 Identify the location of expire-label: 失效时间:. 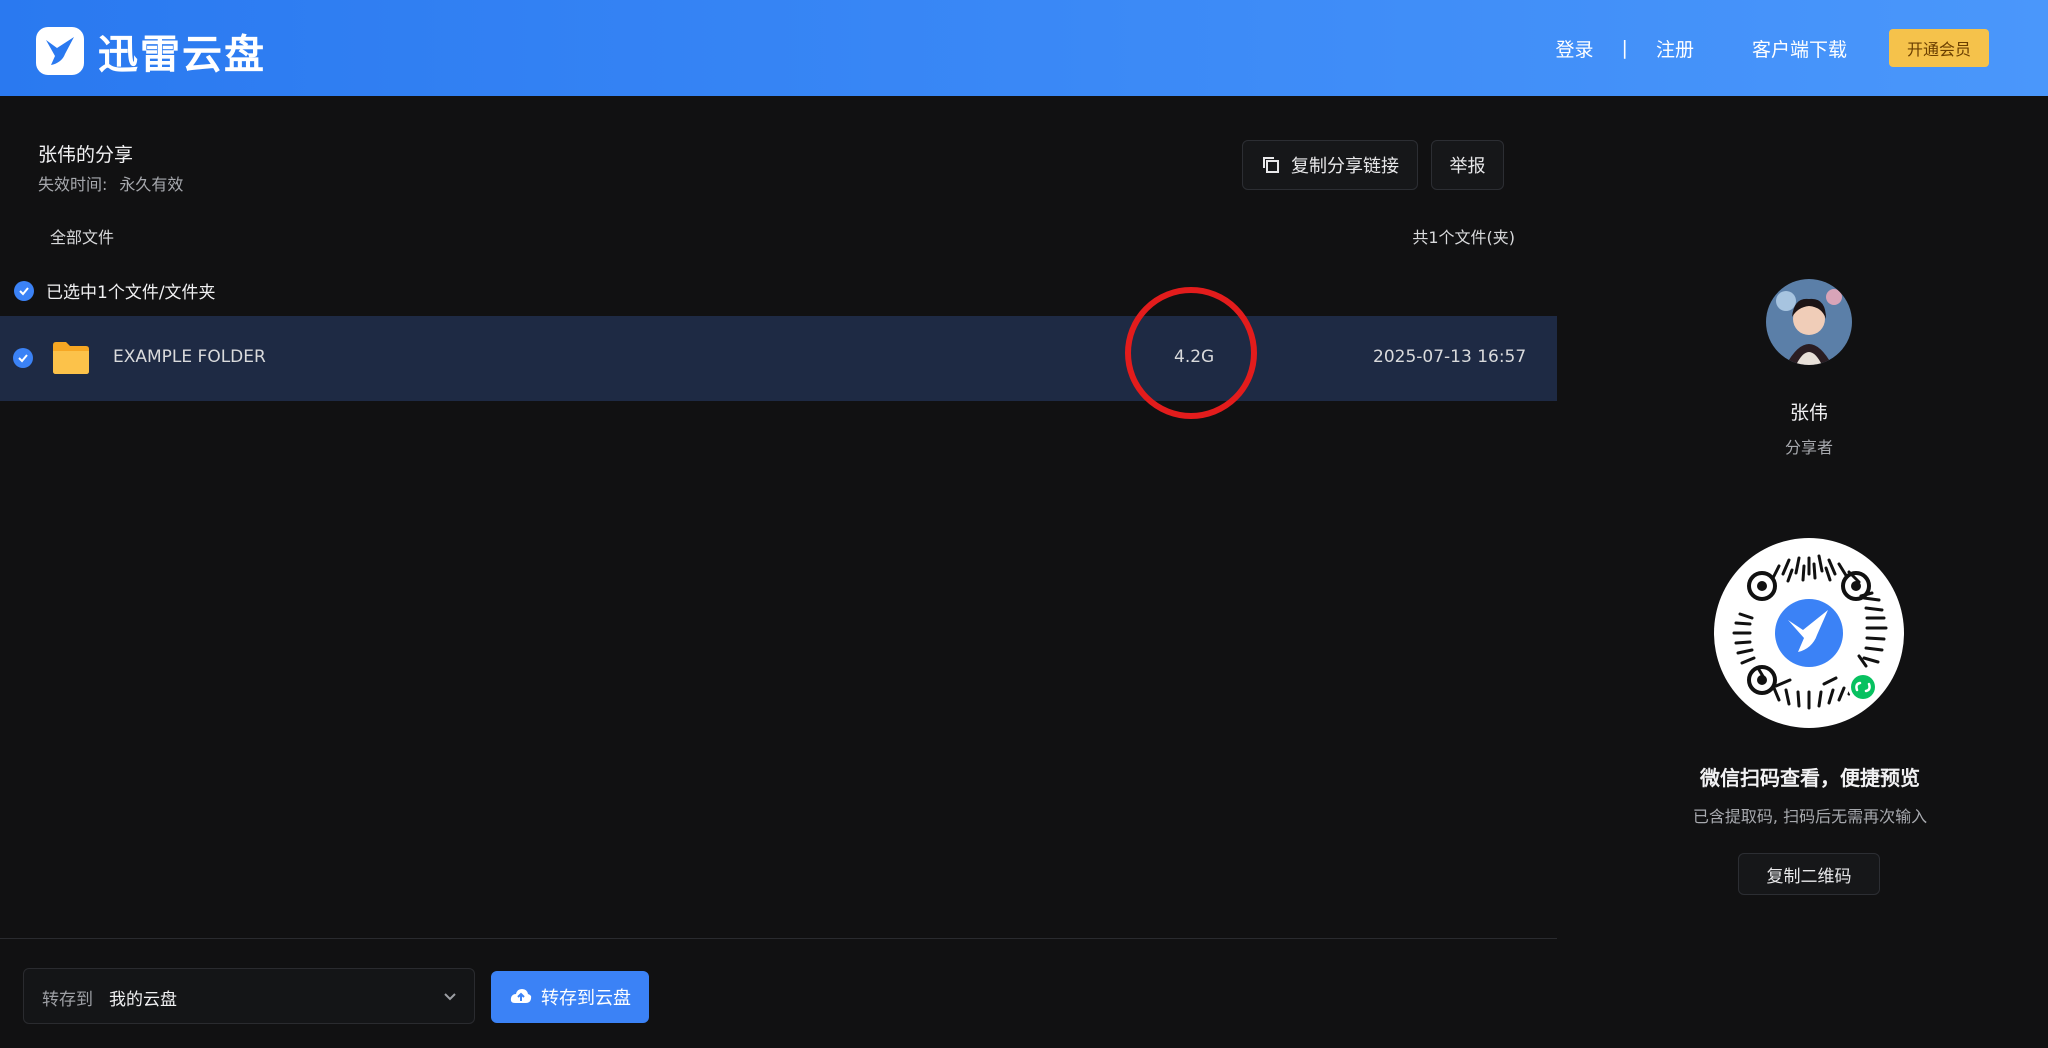
(73, 184).